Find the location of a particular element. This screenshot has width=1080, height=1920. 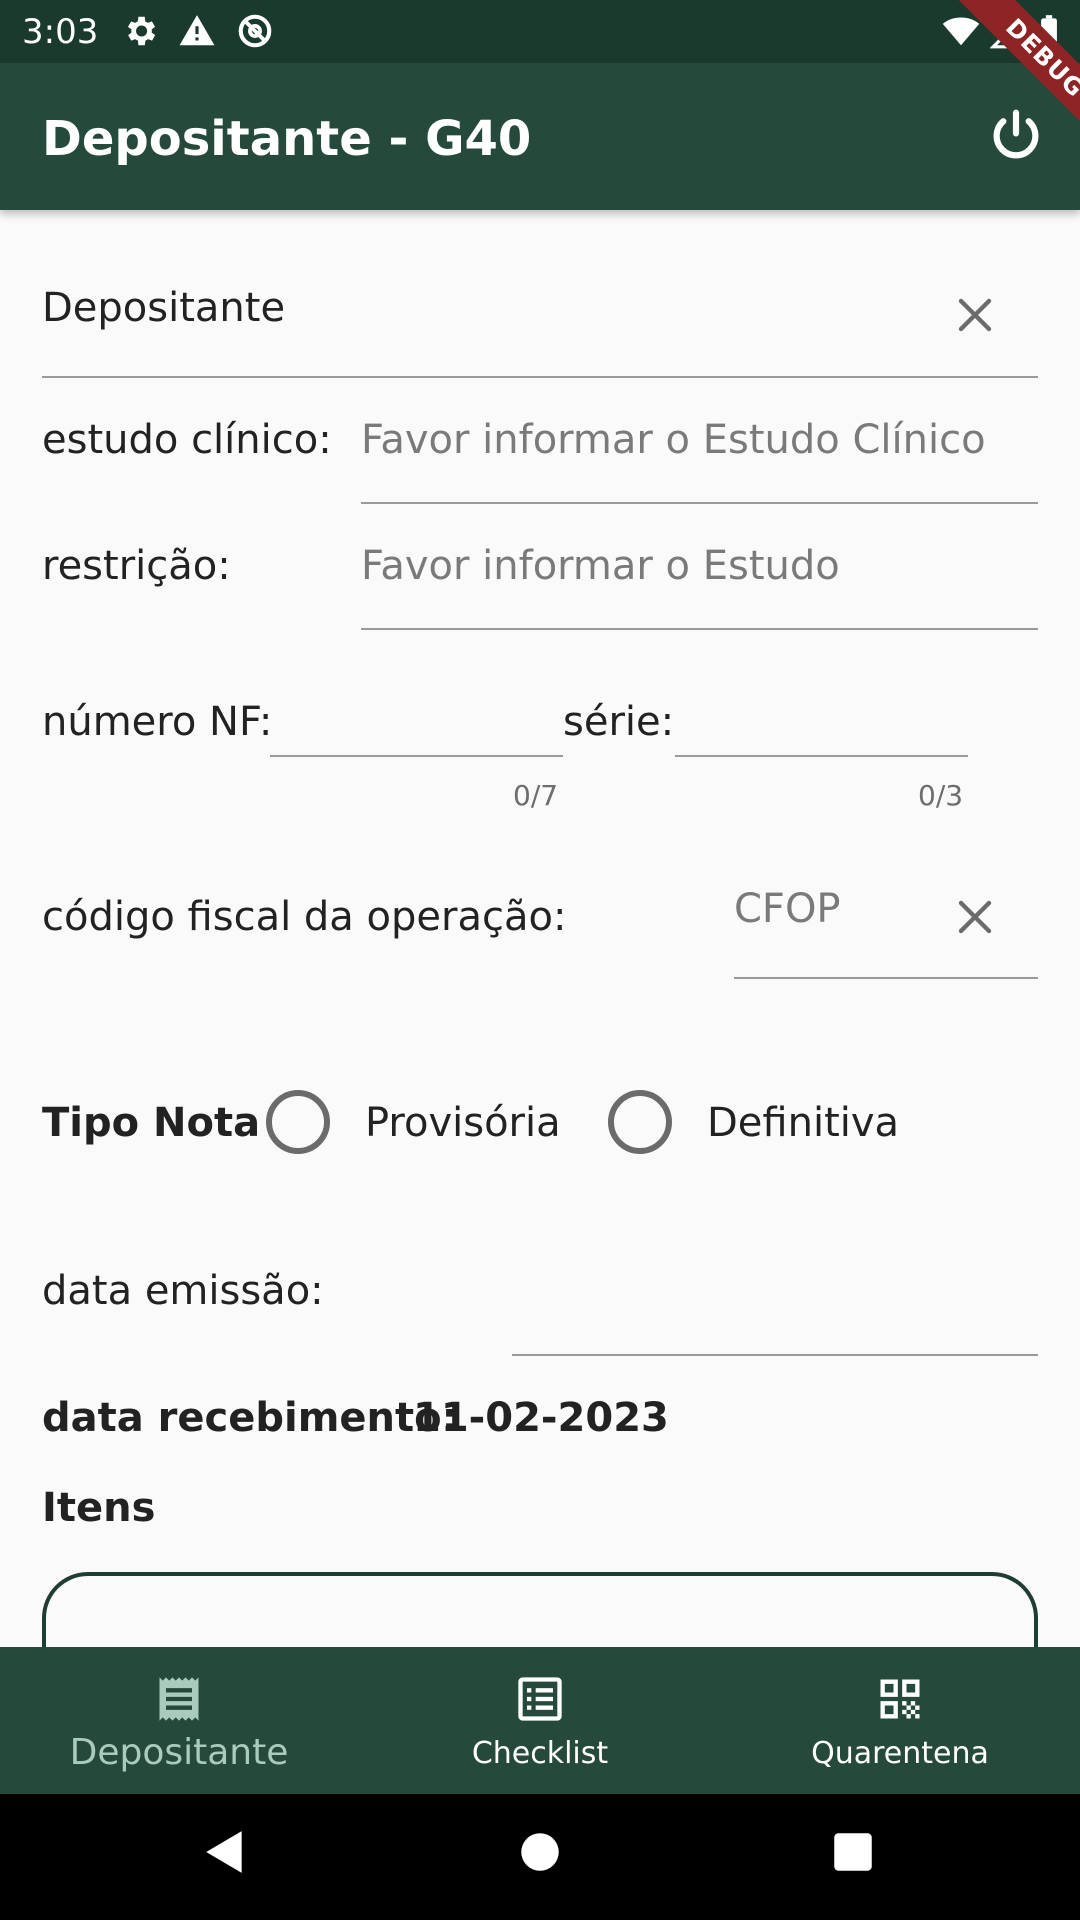

nav-label-checklist: Checklist is located at coordinates (540, 1753).